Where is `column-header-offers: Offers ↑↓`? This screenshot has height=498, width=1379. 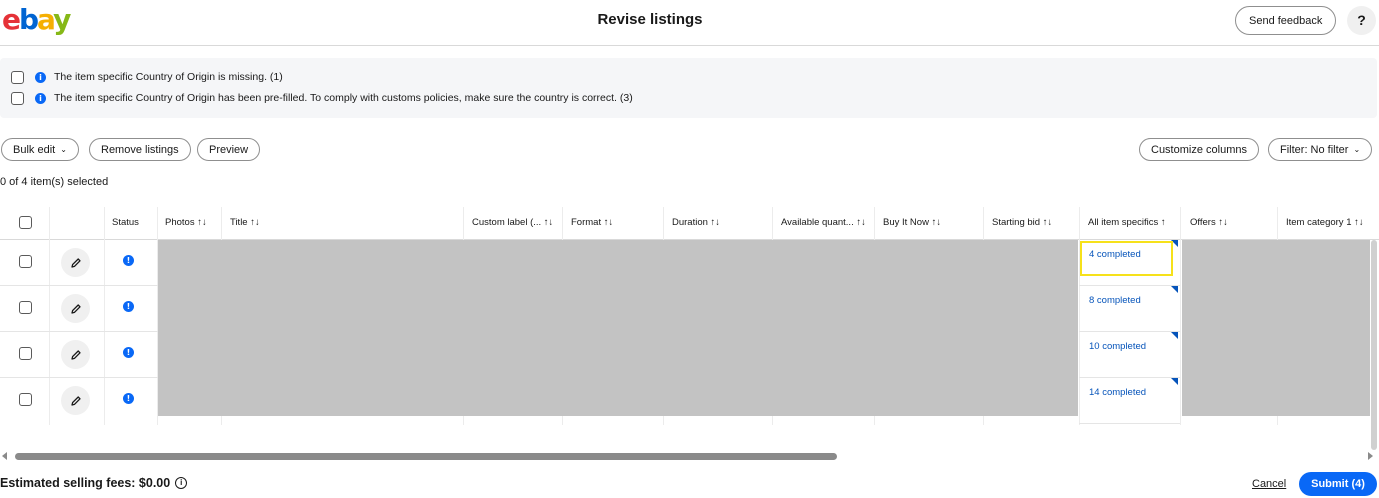
column-header-offers: Offers ↑↓ is located at coordinates (1209, 223).